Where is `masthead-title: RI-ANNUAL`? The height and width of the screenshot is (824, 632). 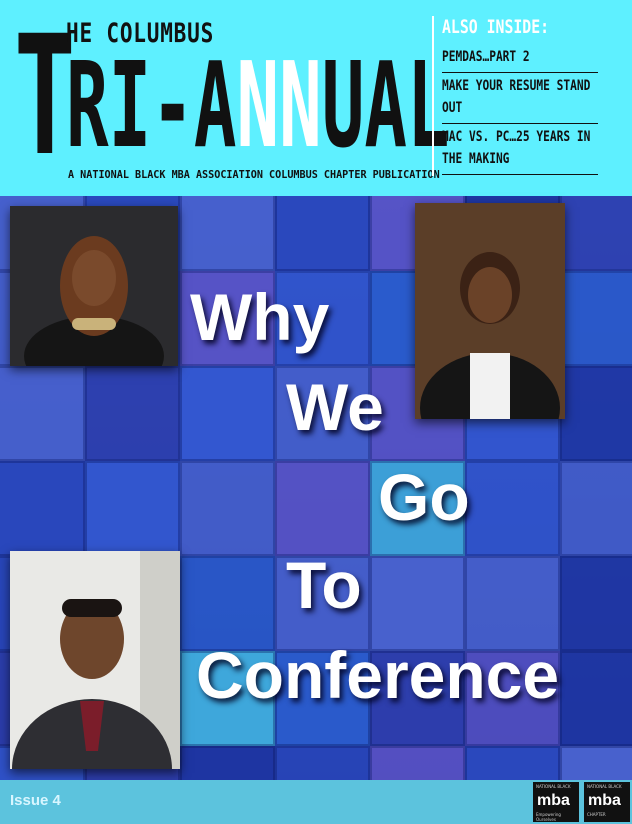 masthead-title: RI-ANNUAL is located at coordinates (258, 105).